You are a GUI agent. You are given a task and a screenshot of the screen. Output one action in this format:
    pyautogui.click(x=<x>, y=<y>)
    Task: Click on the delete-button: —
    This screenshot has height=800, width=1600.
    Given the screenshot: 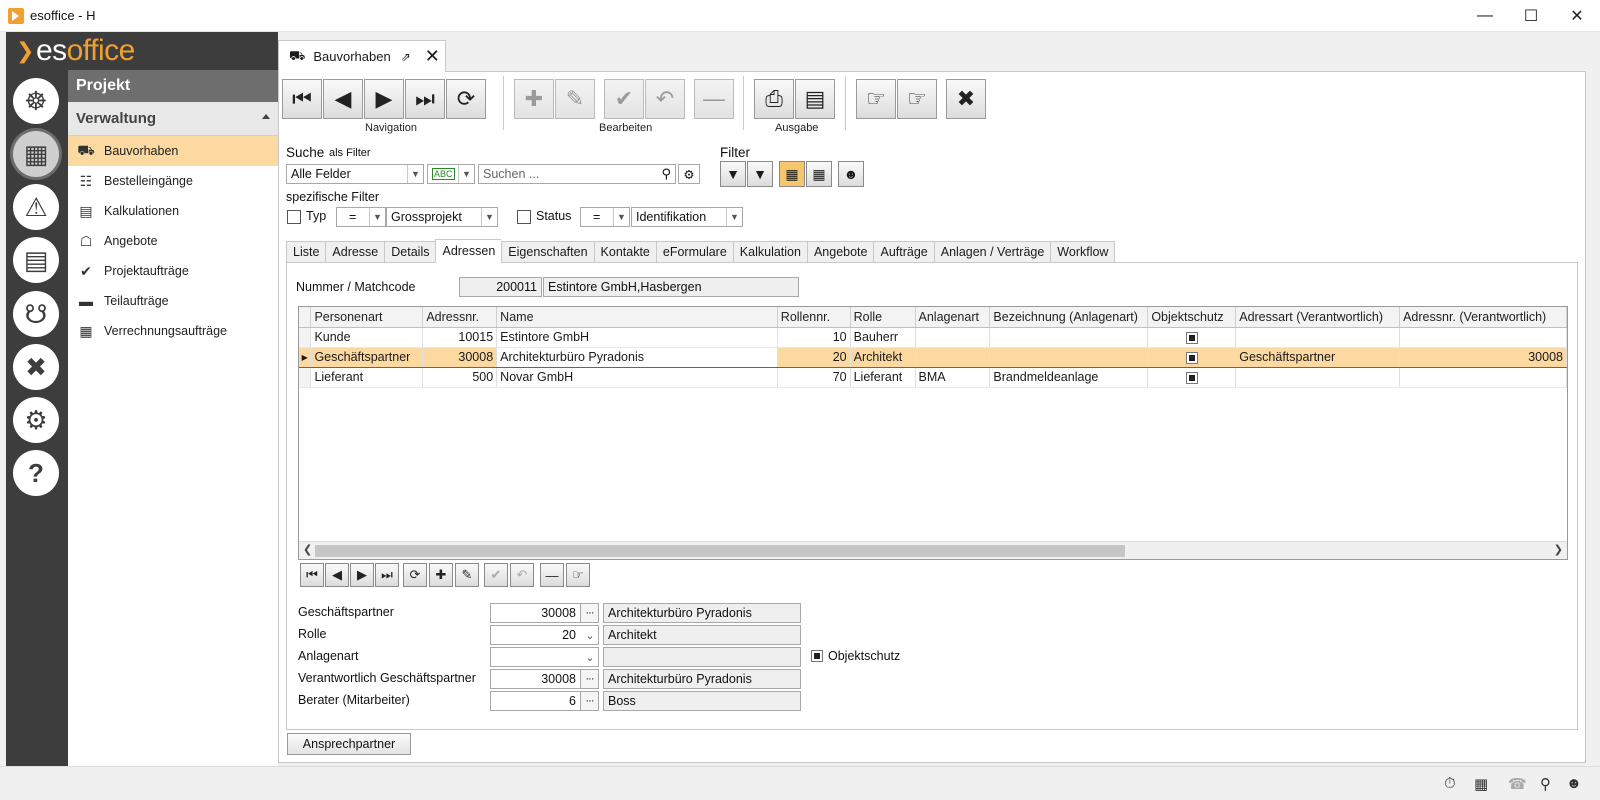 What is the action you would take?
    pyautogui.click(x=714, y=99)
    